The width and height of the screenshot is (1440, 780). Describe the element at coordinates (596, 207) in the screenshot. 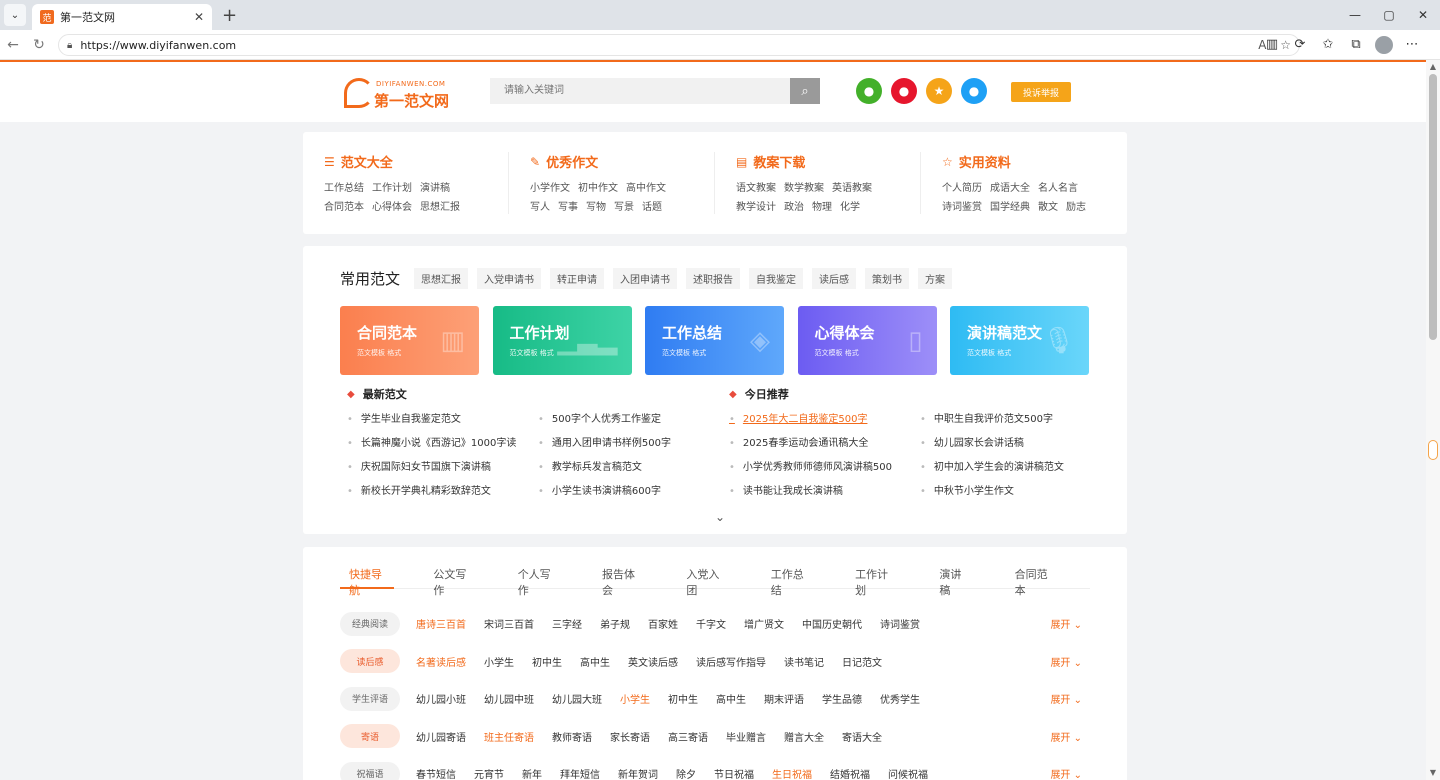

I see `category-link: 写物` at that location.